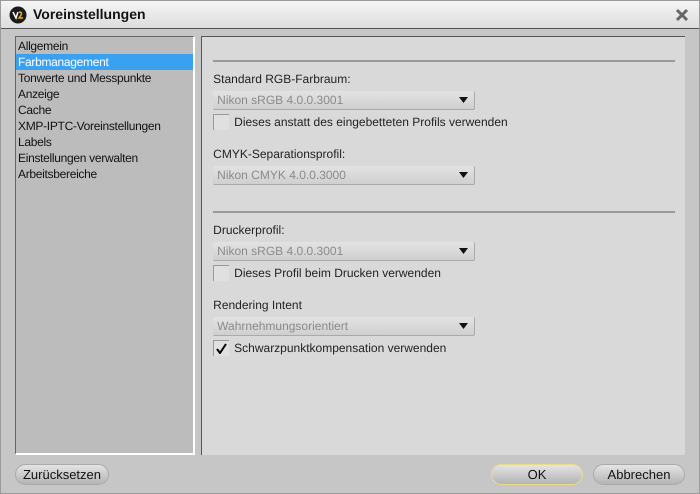  Describe the element at coordinates (279, 154) in the screenshot. I see `field-label: CMYK-Separationsprofil:` at that location.